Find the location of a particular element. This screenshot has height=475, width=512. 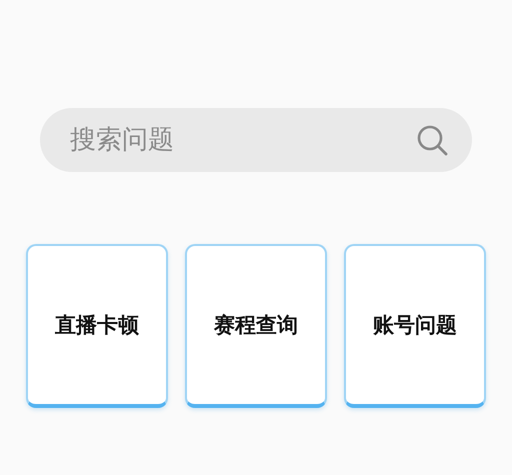

search-field: 搜索问题 is located at coordinates (256, 140).